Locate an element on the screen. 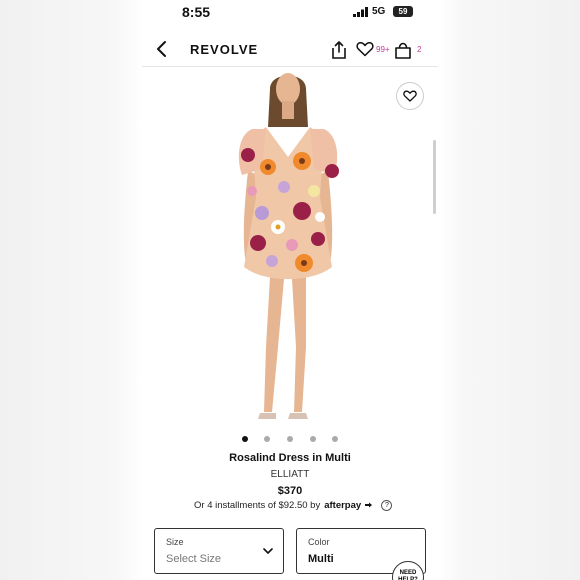  need-help-label: NEED HELP? is located at coordinates (408, 575).